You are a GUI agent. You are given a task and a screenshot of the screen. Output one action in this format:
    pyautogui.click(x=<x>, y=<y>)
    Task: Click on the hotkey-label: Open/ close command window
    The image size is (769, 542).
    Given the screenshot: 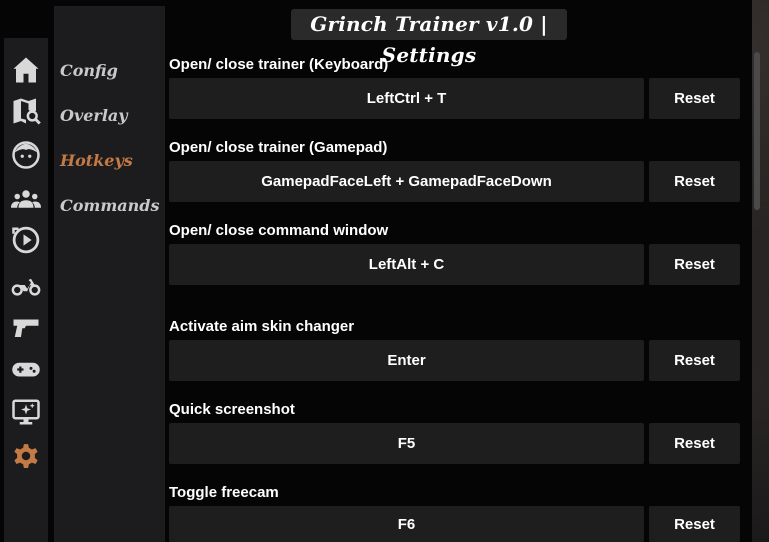 What is the action you would take?
    pyautogui.click(x=279, y=230)
    